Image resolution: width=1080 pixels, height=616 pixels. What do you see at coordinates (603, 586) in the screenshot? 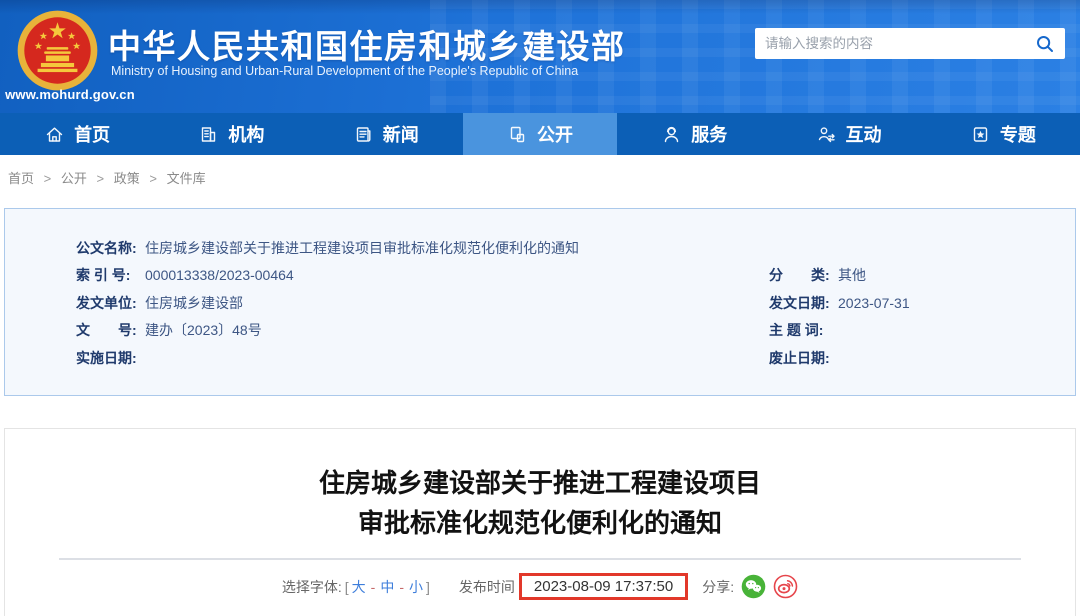
I see `publish-time-value: 2023-08-09 17:37:50` at bounding box center [603, 586].